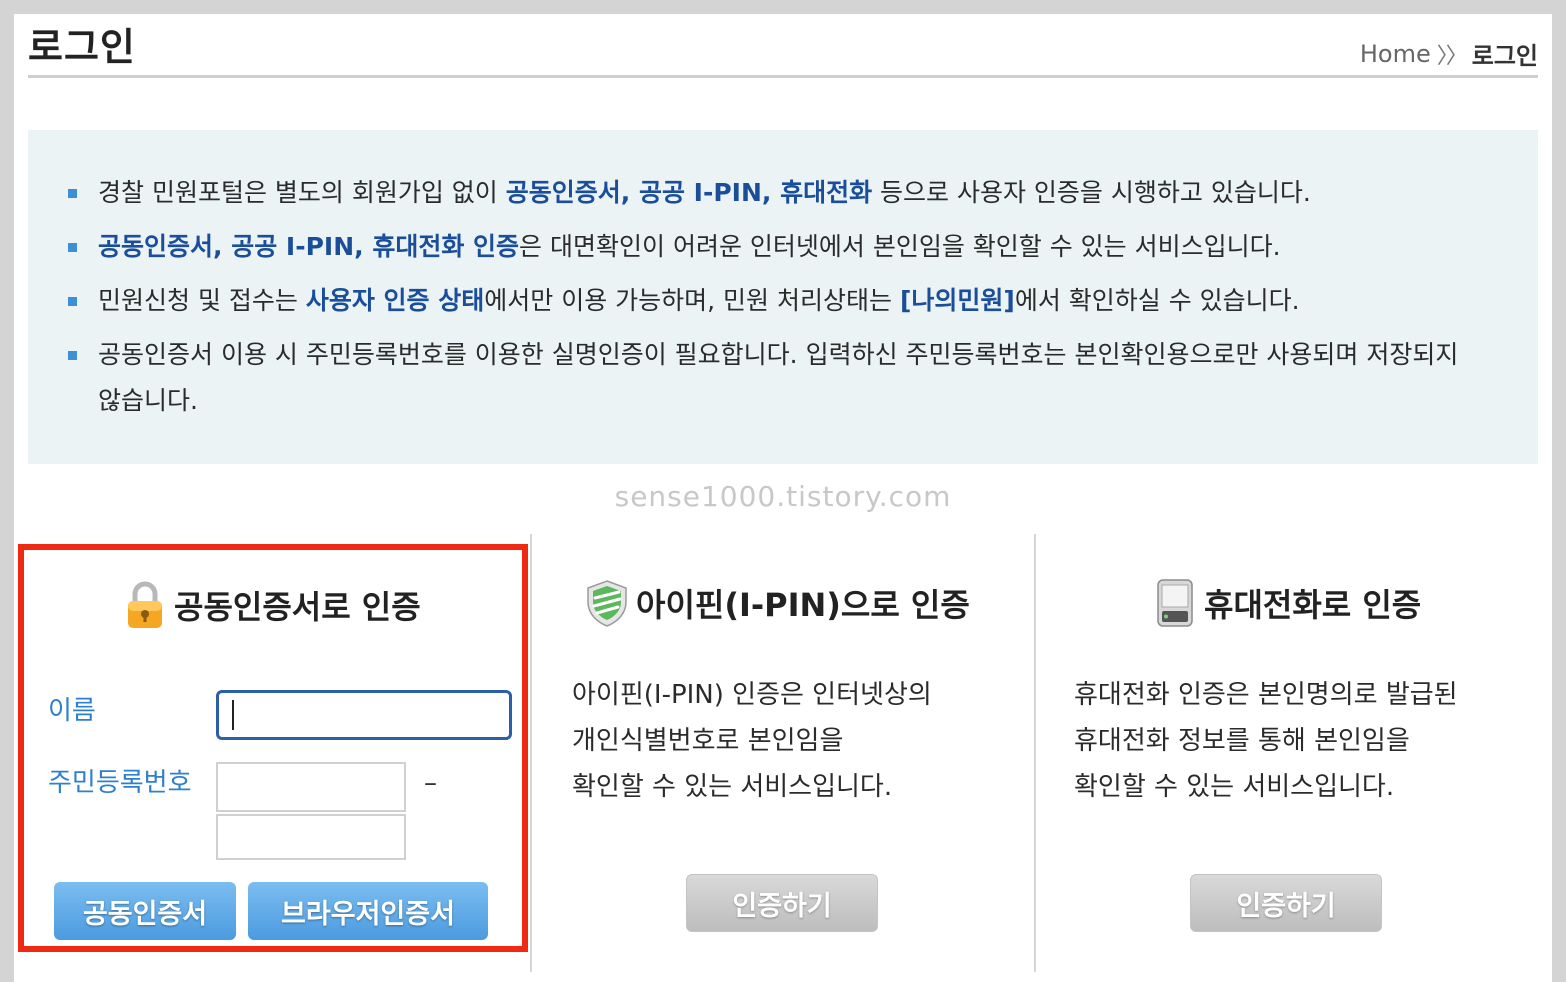  I want to click on rrn-dash: –, so click(430, 783).